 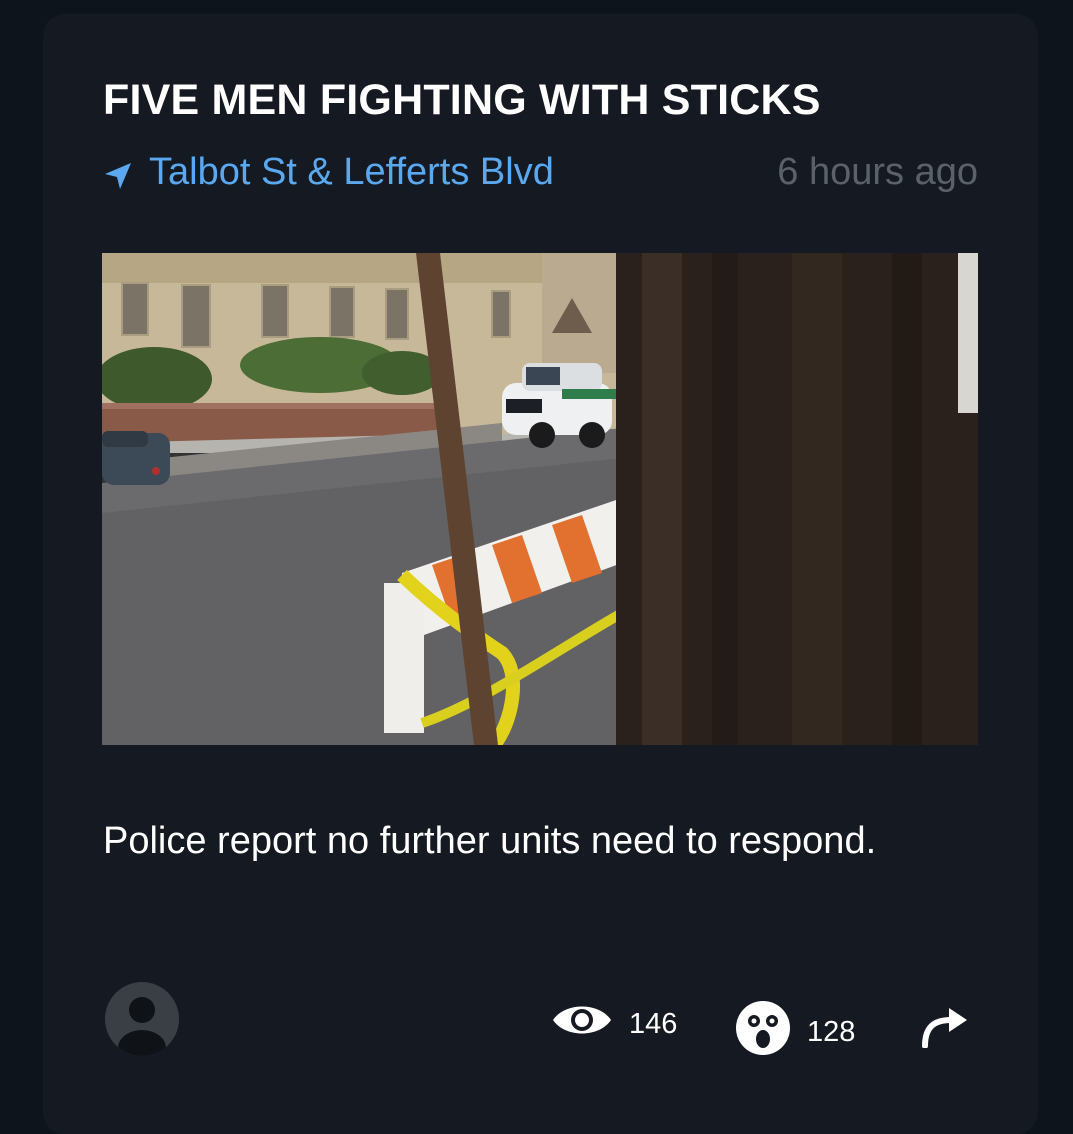 I want to click on views-stat: 146, so click(x=614, y=1024).